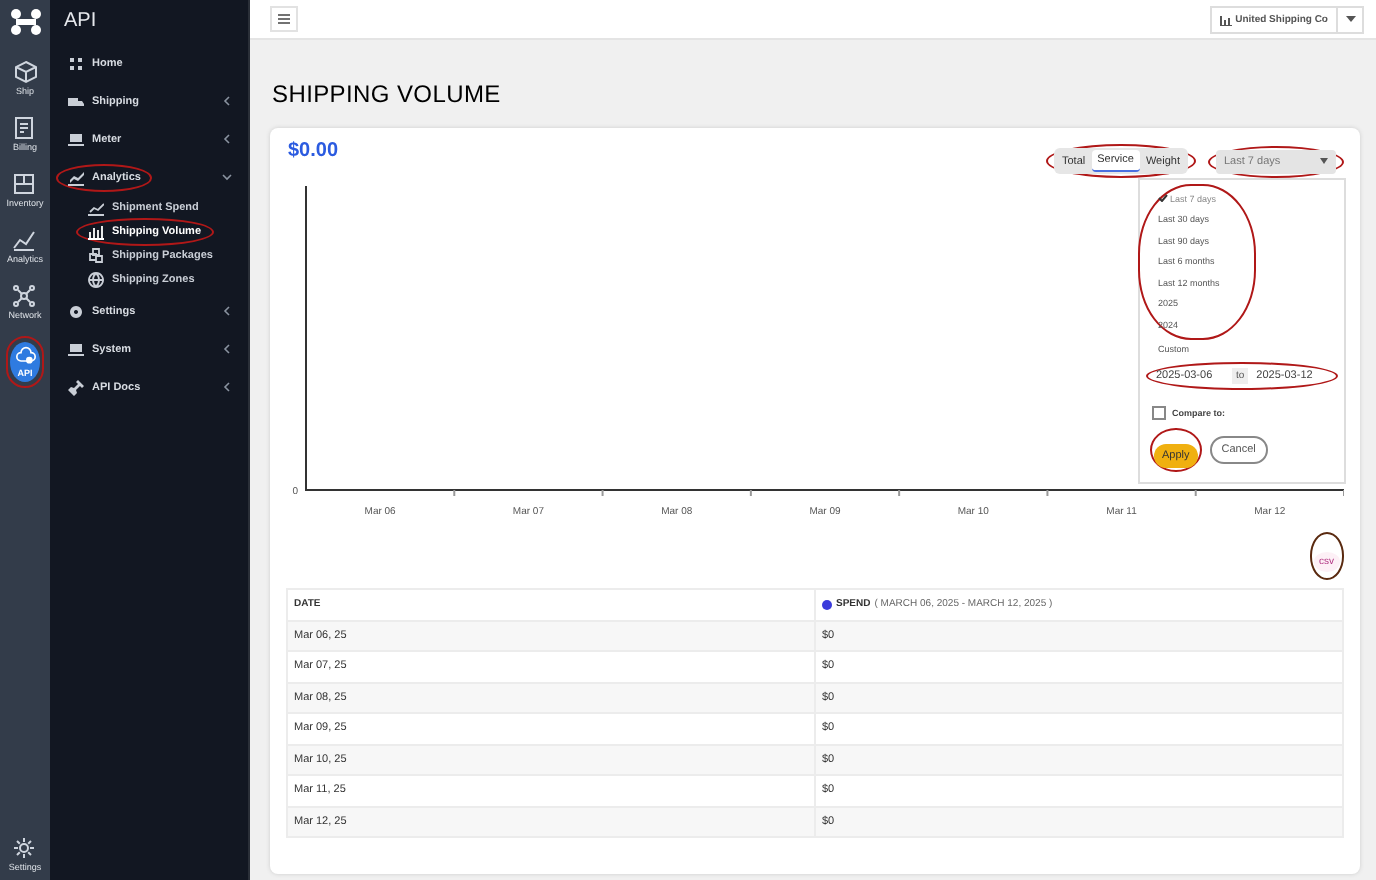 The height and width of the screenshot is (880, 1376). What do you see at coordinates (96, 256) in the screenshot?
I see `boxes-icon` at bounding box center [96, 256].